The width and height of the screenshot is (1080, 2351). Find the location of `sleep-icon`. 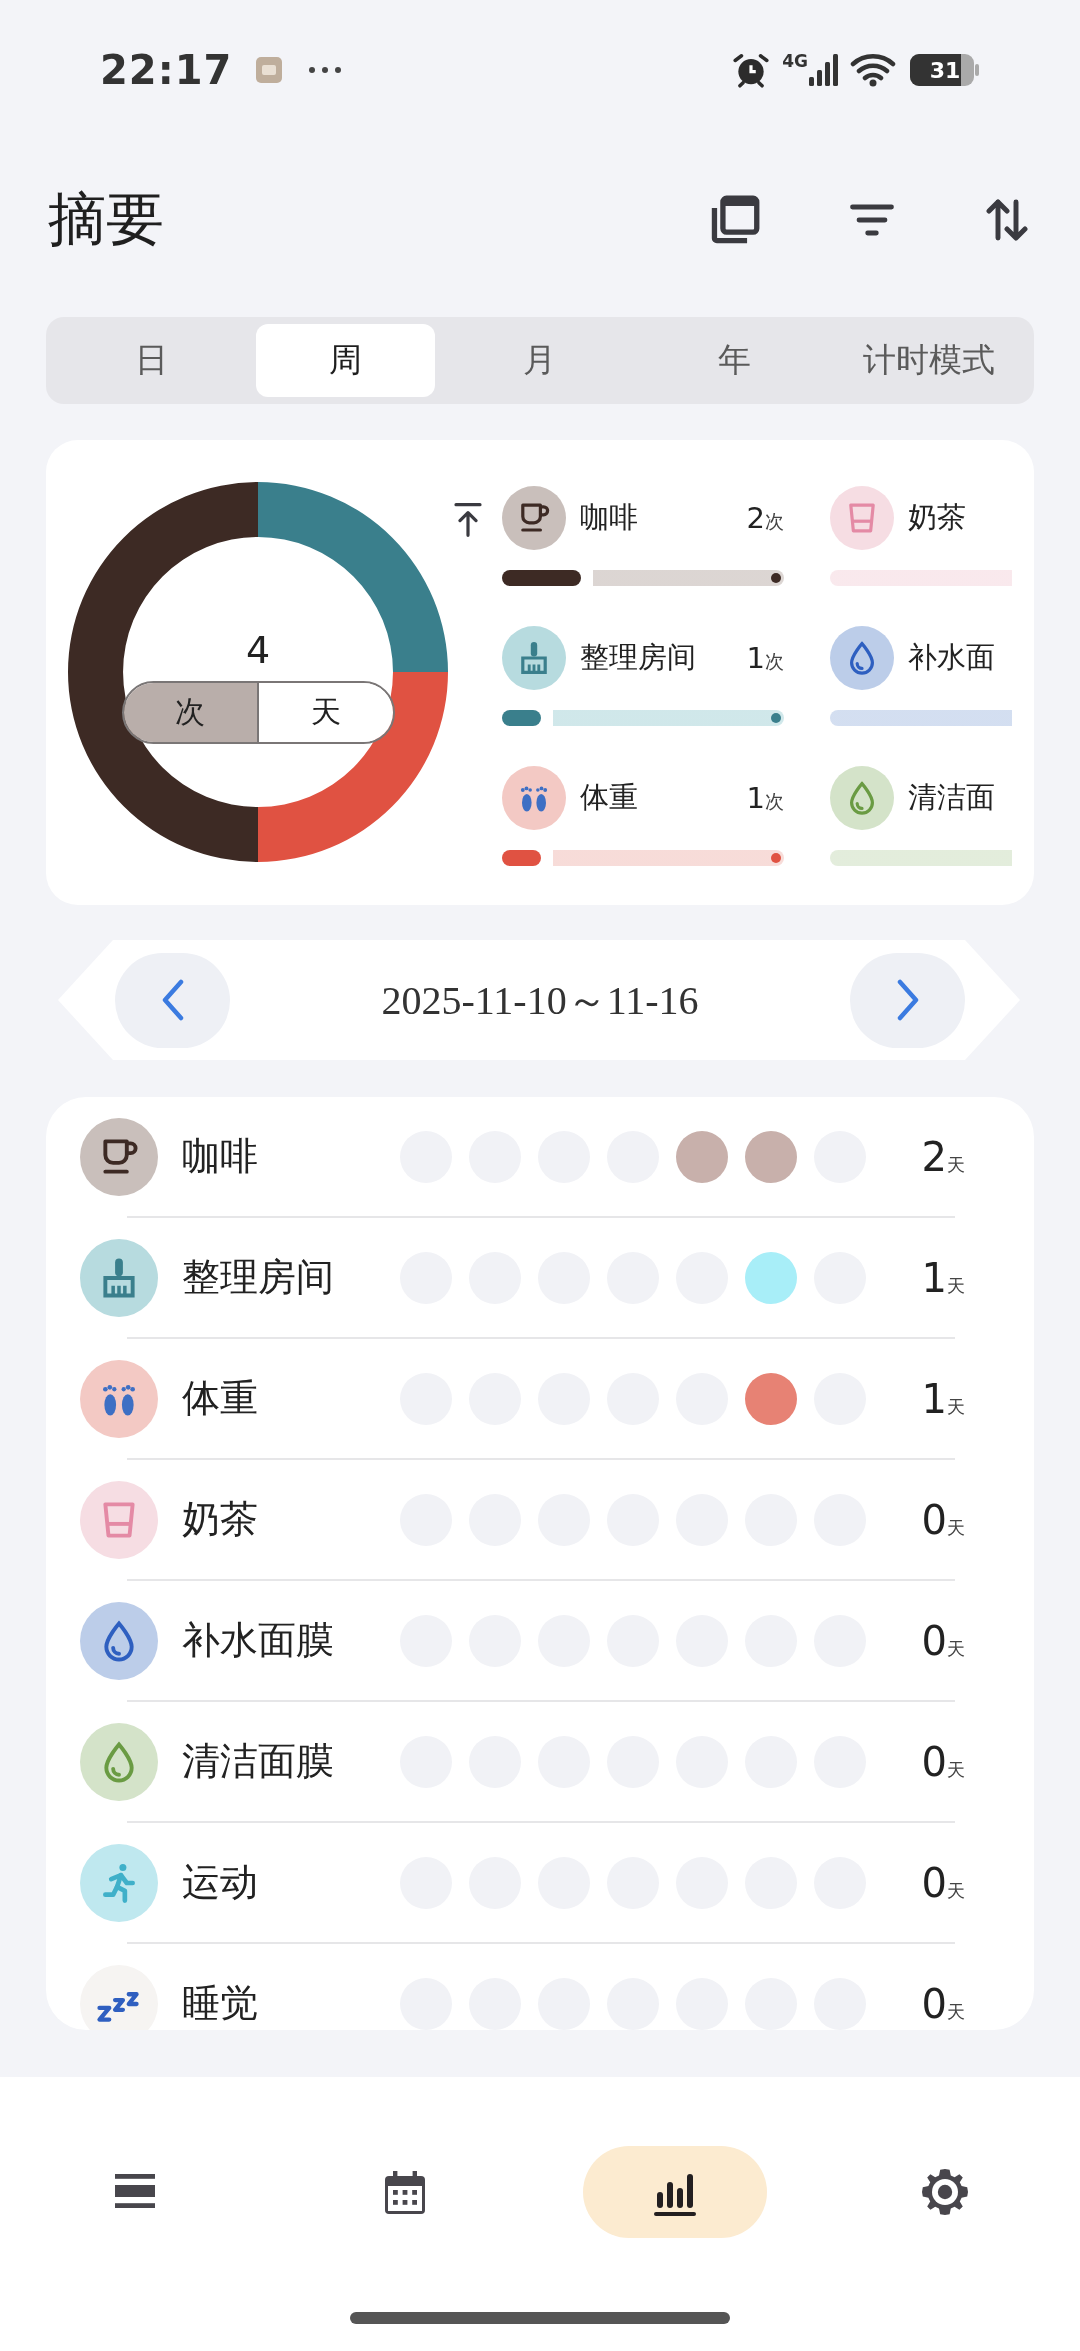

sleep-icon is located at coordinates (119, 1997).